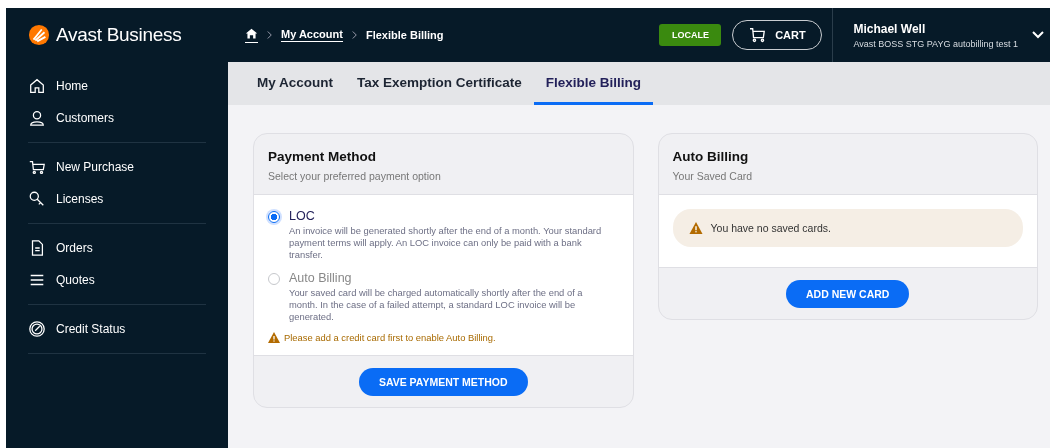  What do you see at coordinates (37, 118) in the screenshot?
I see `person-icon` at bounding box center [37, 118].